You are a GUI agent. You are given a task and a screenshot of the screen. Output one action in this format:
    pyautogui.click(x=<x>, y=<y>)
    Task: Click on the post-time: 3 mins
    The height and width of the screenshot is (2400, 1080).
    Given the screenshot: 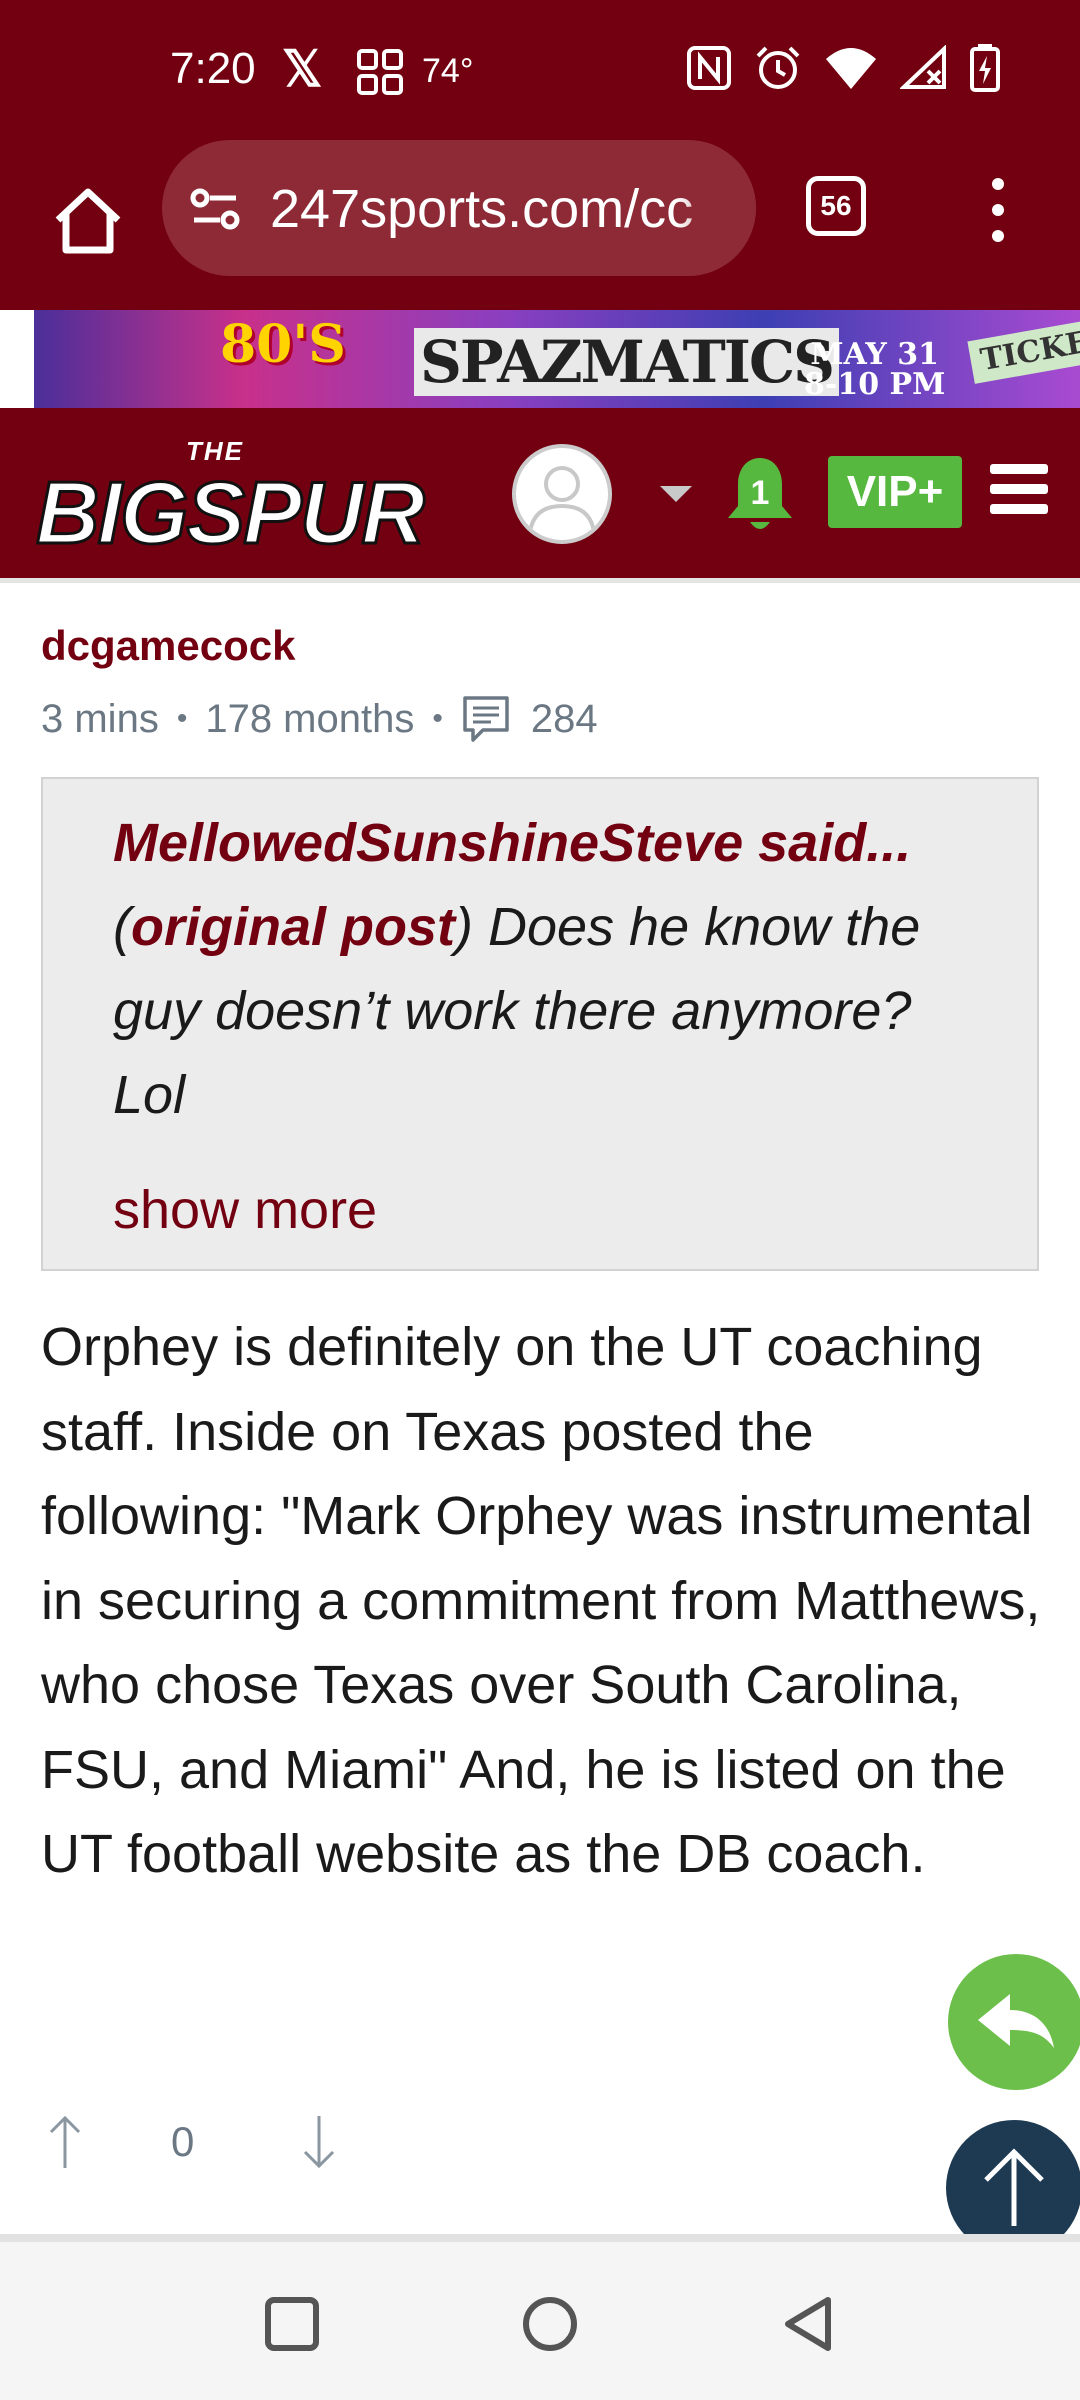 What is the action you would take?
    pyautogui.click(x=100, y=718)
    